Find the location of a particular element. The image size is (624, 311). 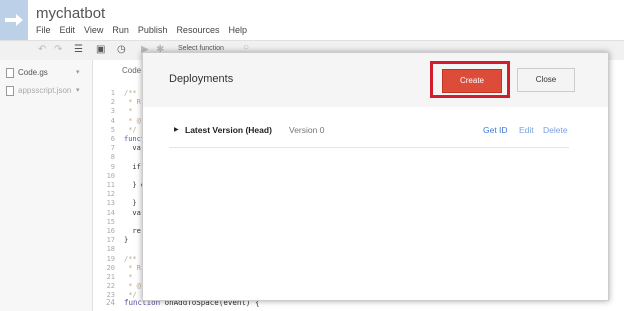

line-number: 13 is located at coordinates (110, 203).